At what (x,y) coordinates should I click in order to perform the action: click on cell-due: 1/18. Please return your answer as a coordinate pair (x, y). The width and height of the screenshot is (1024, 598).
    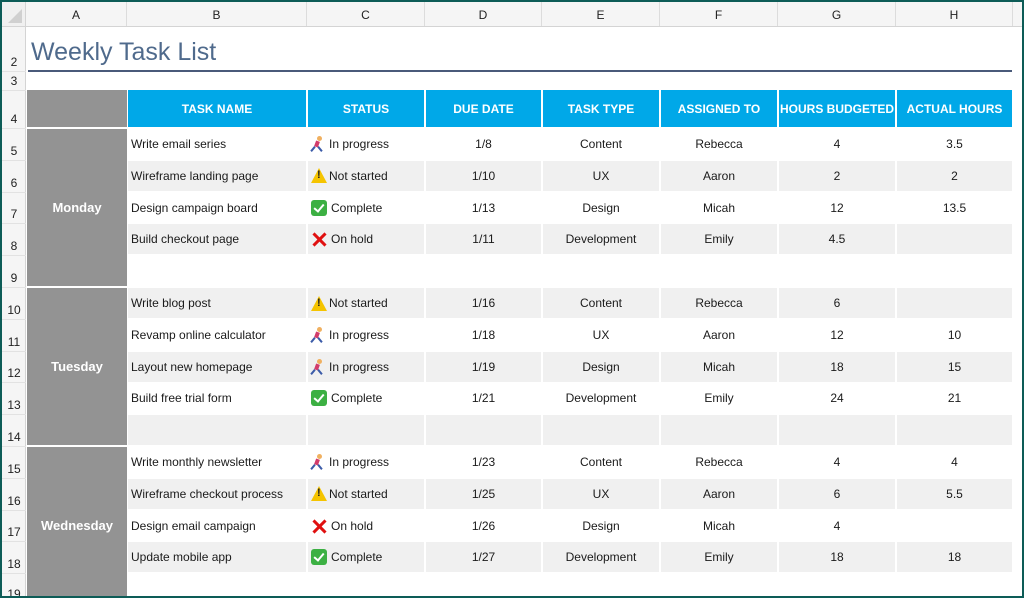
    Looking at the image, I should click on (483, 335).